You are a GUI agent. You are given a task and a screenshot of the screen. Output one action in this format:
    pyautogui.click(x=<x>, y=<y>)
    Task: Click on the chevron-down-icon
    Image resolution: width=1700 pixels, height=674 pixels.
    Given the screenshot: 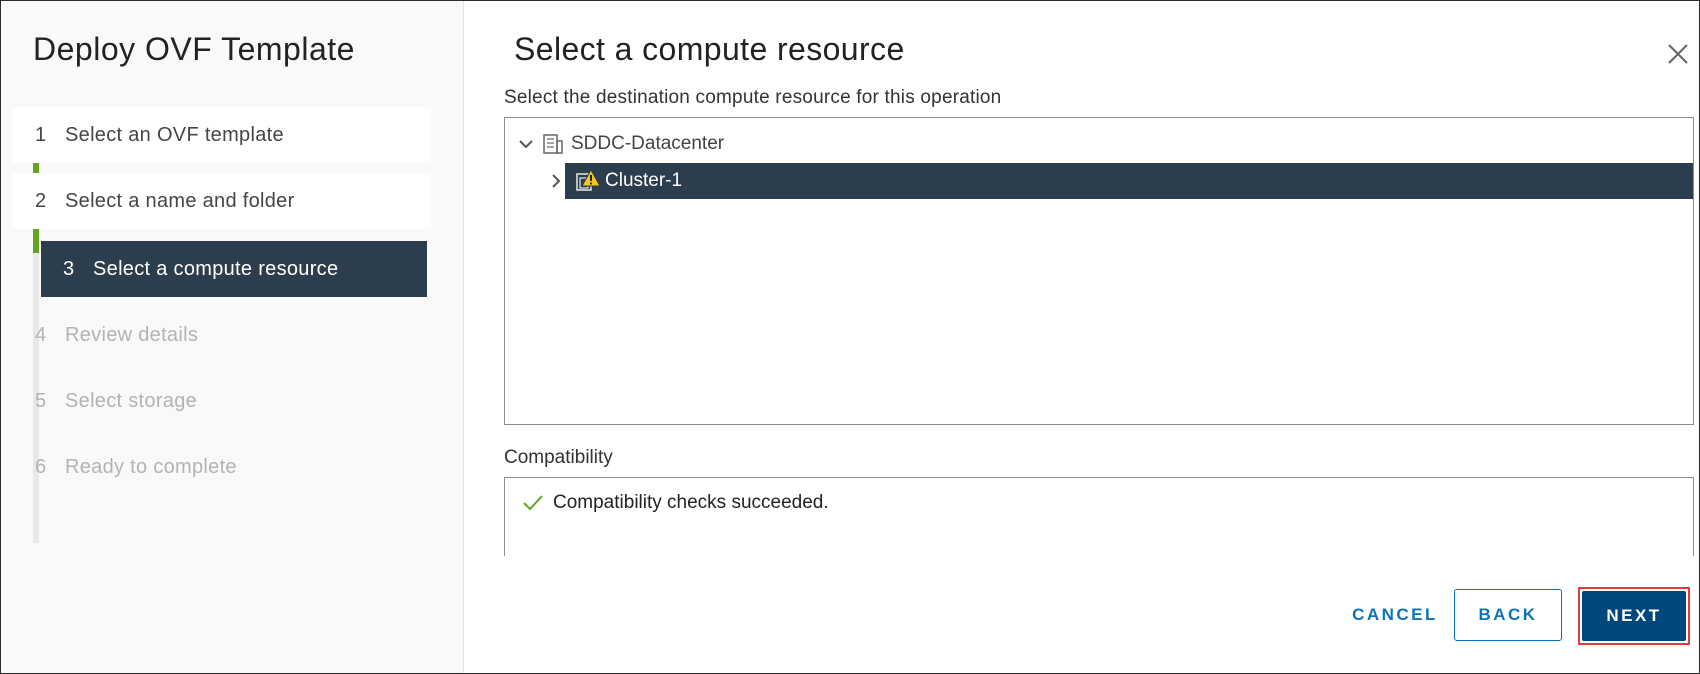 What is the action you would take?
    pyautogui.click(x=526, y=144)
    